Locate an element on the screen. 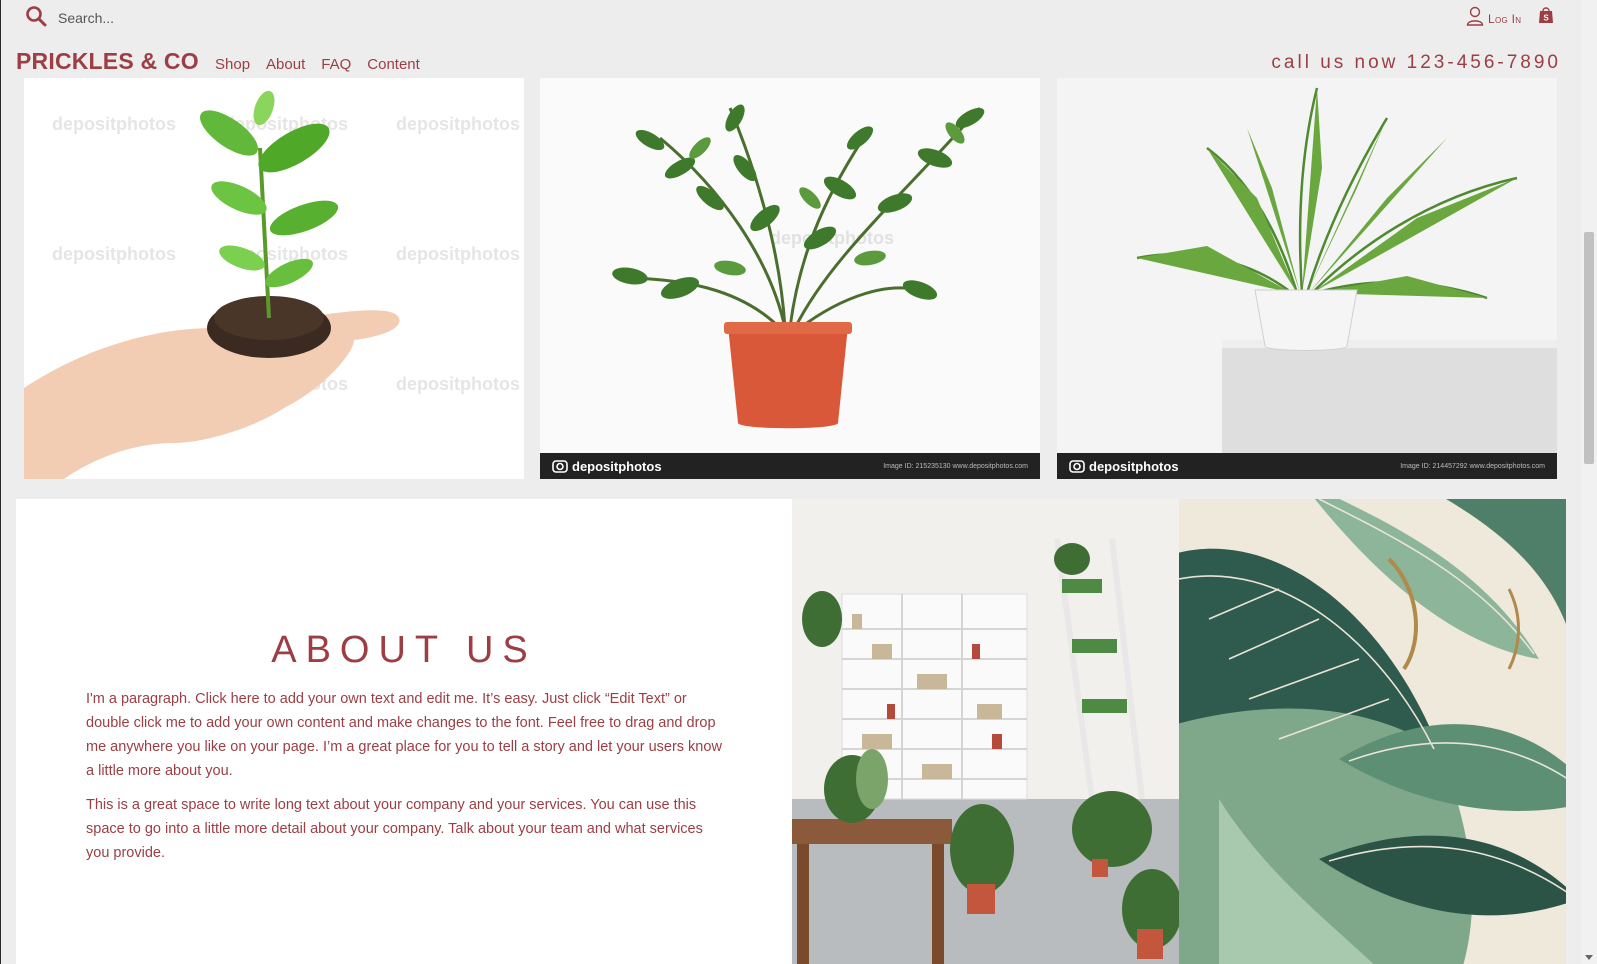  product-image-palm: depositphotos depositphot is located at coordinates (1307, 278).